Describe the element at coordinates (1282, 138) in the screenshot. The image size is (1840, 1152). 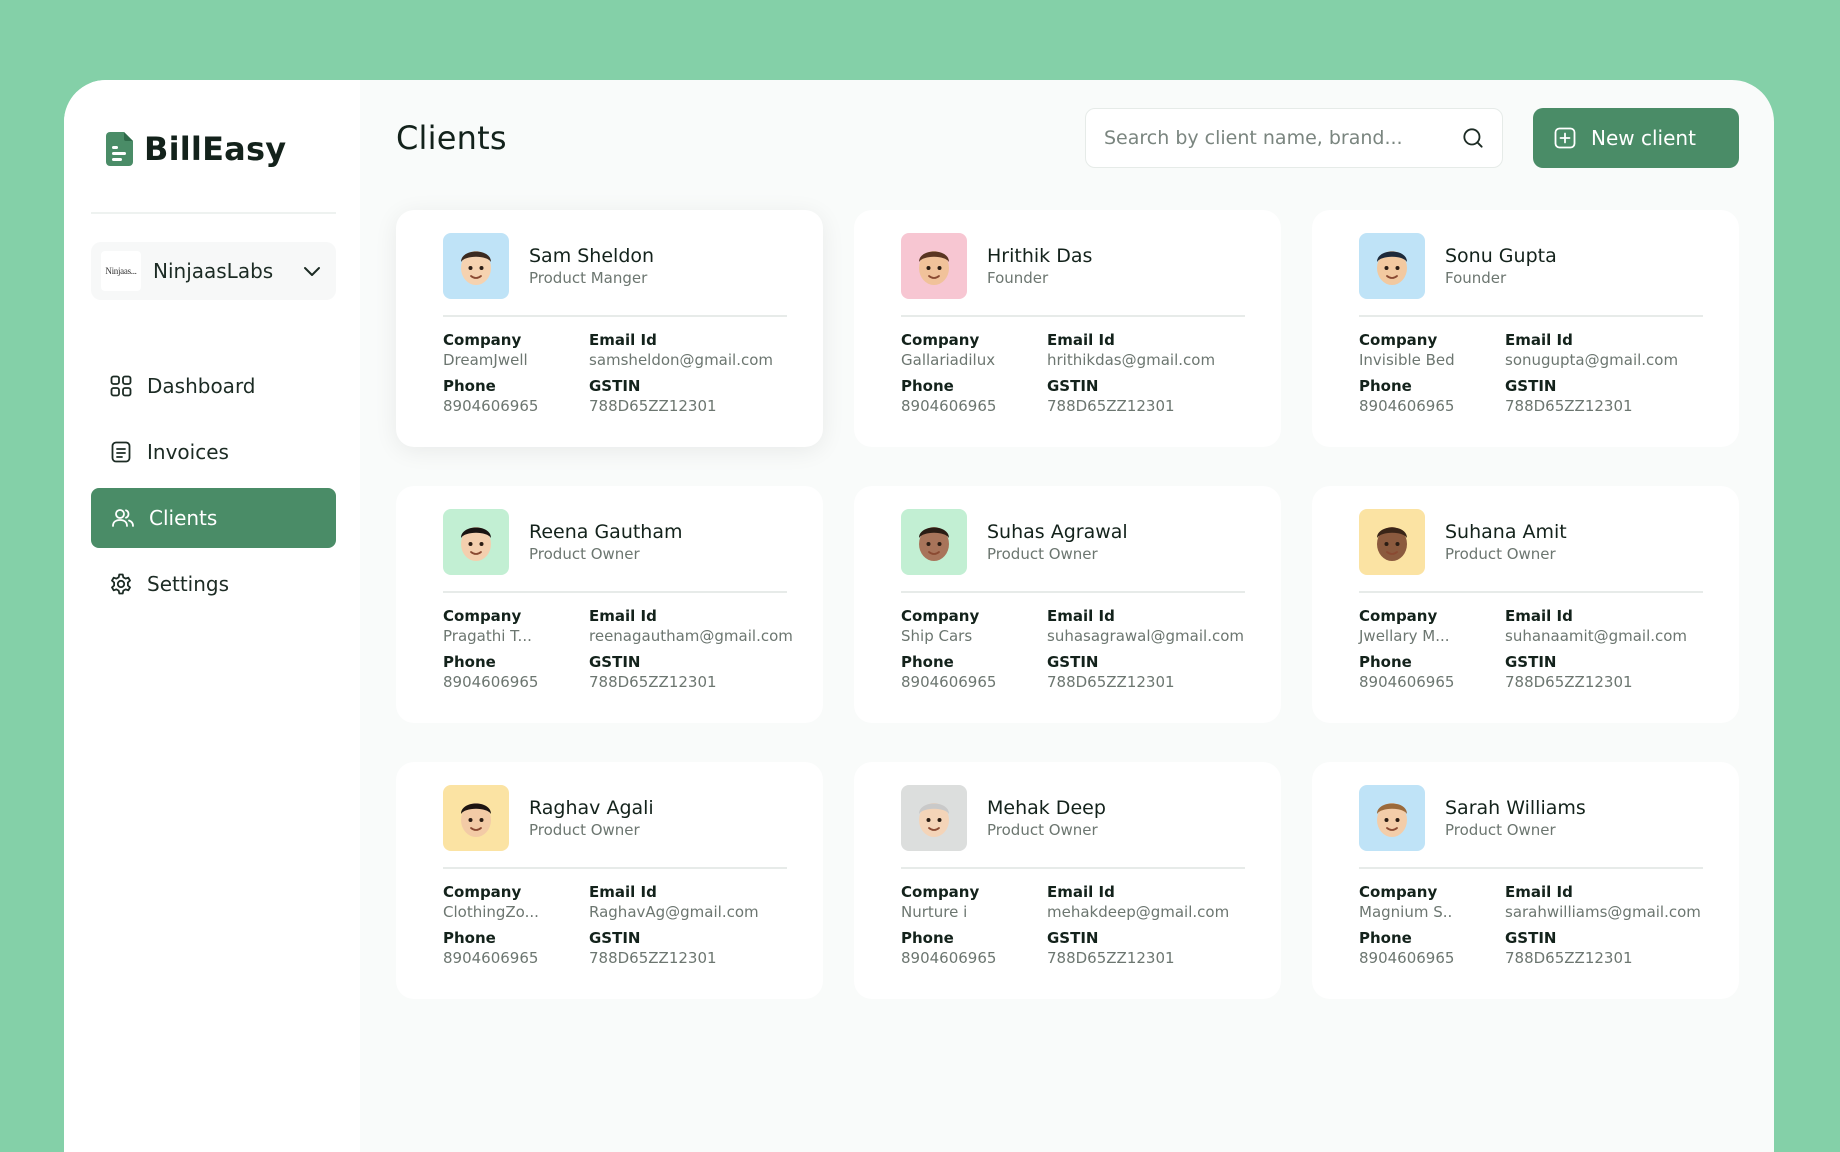
I see `search-input` at that location.